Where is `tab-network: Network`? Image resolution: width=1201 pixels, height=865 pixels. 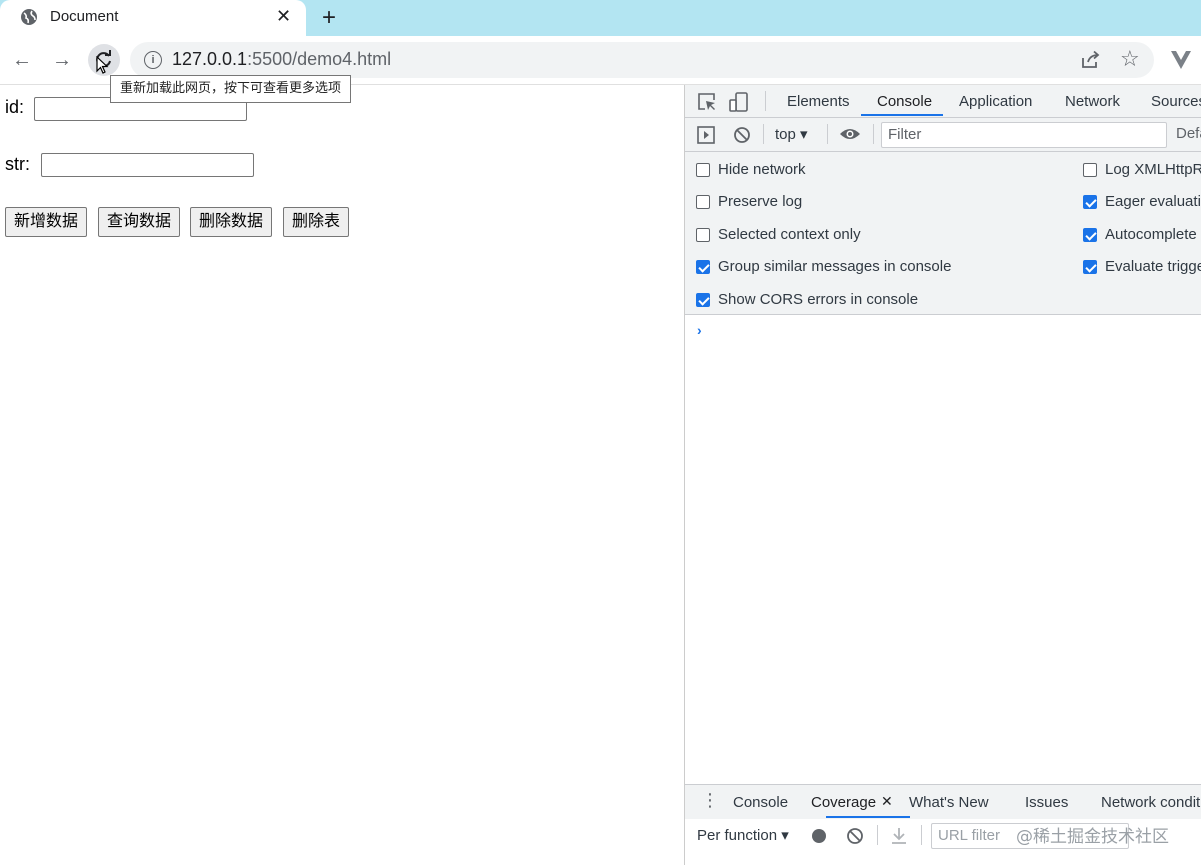
tab-network: Network is located at coordinates (1092, 101).